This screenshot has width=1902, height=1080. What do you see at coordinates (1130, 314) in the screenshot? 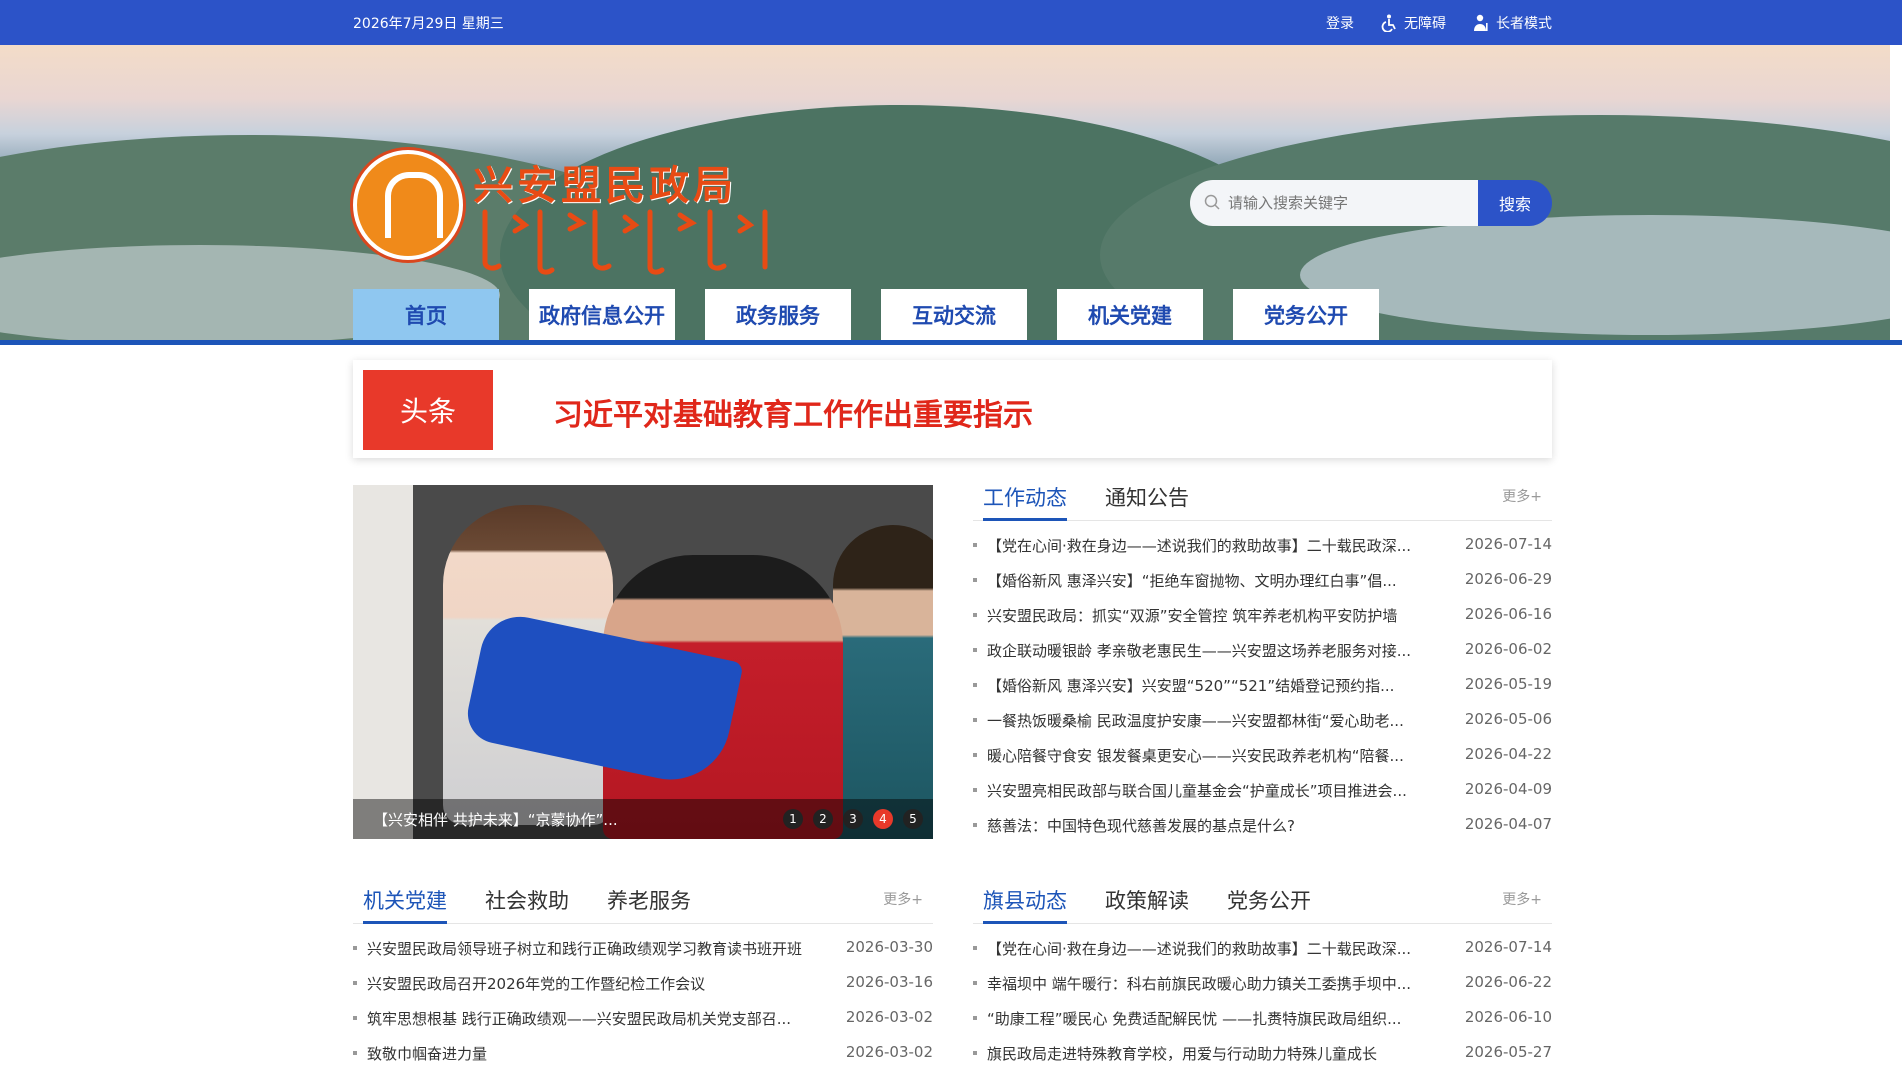
I see `nav-item-party-building: 机关党建` at bounding box center [1130, 314].